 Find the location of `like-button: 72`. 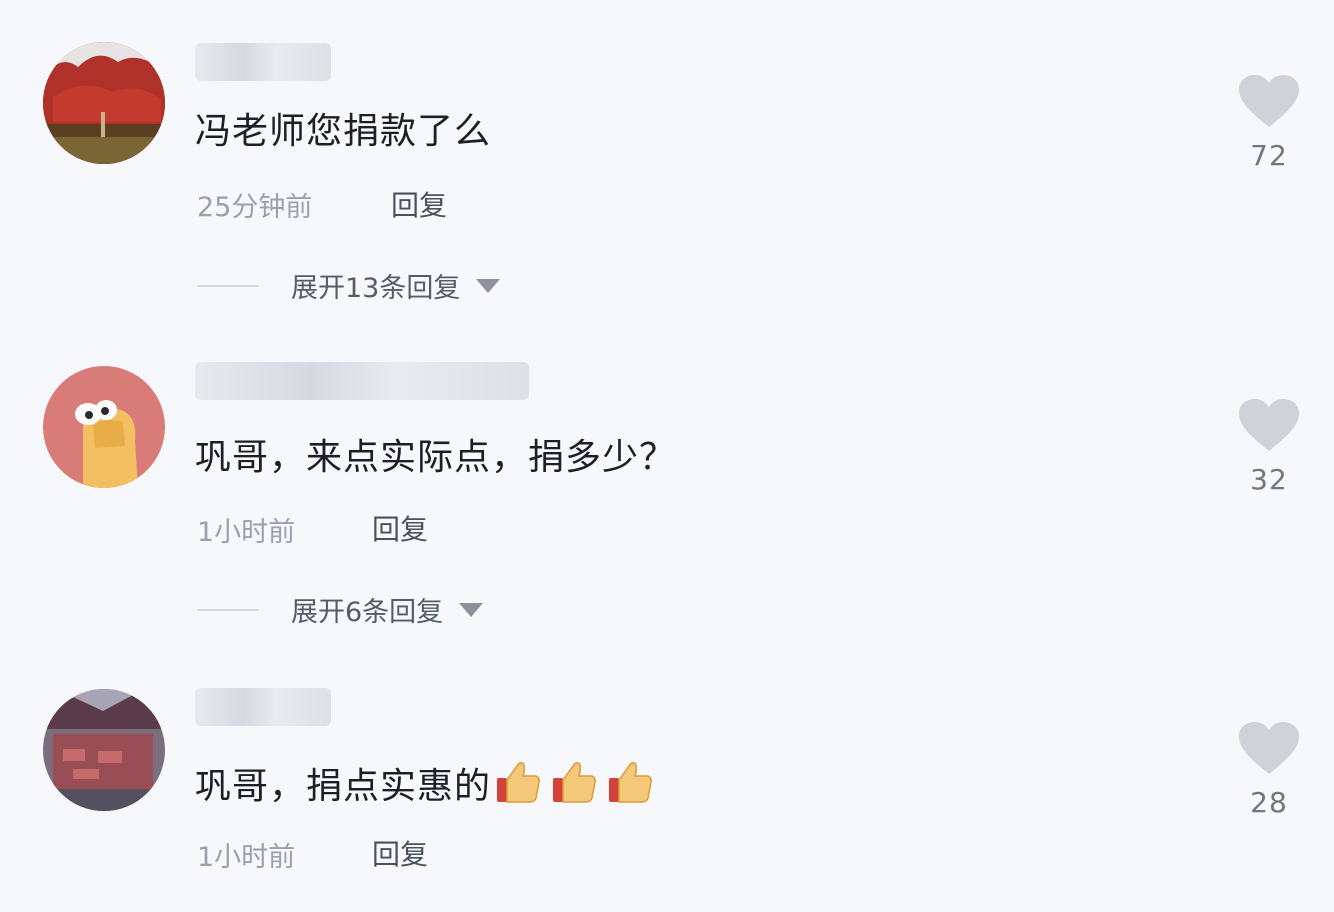

like-button: 72 is located at coordinates (1269, 123).